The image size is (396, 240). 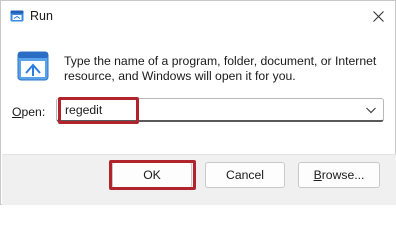 What do you see at coordinates (198, 16) in the screenshot?
I see `title-bar: Run` at bounding box center [198, 16].